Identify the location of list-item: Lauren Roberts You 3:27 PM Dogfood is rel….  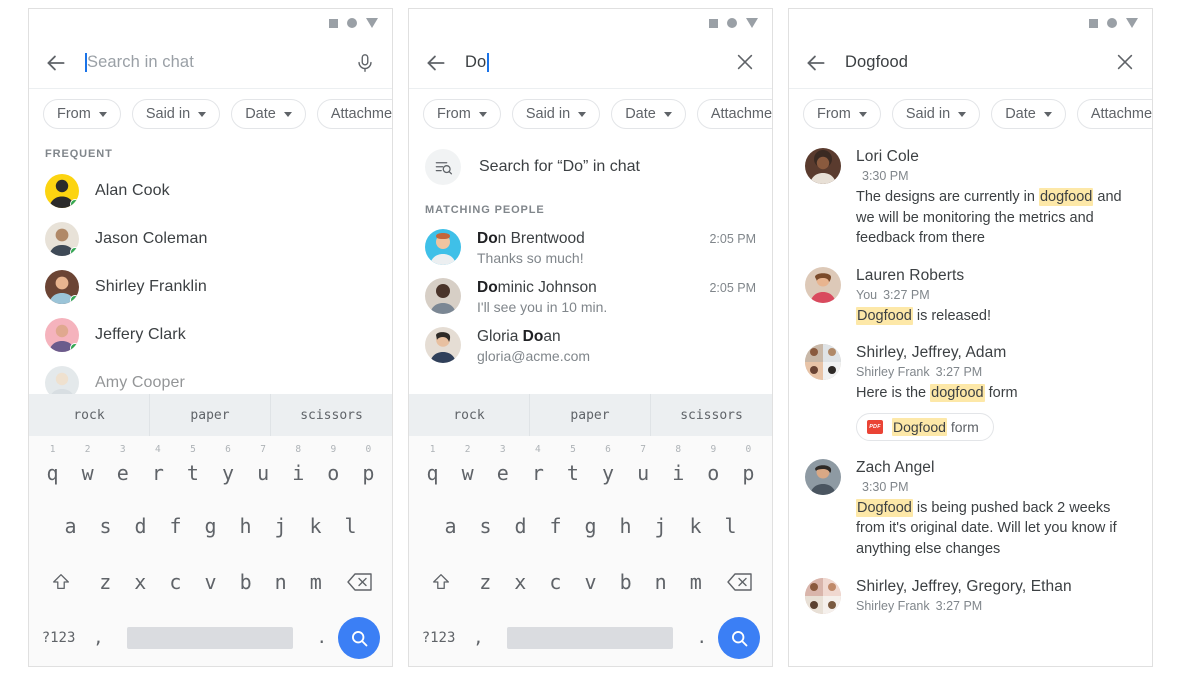
(970, 297).